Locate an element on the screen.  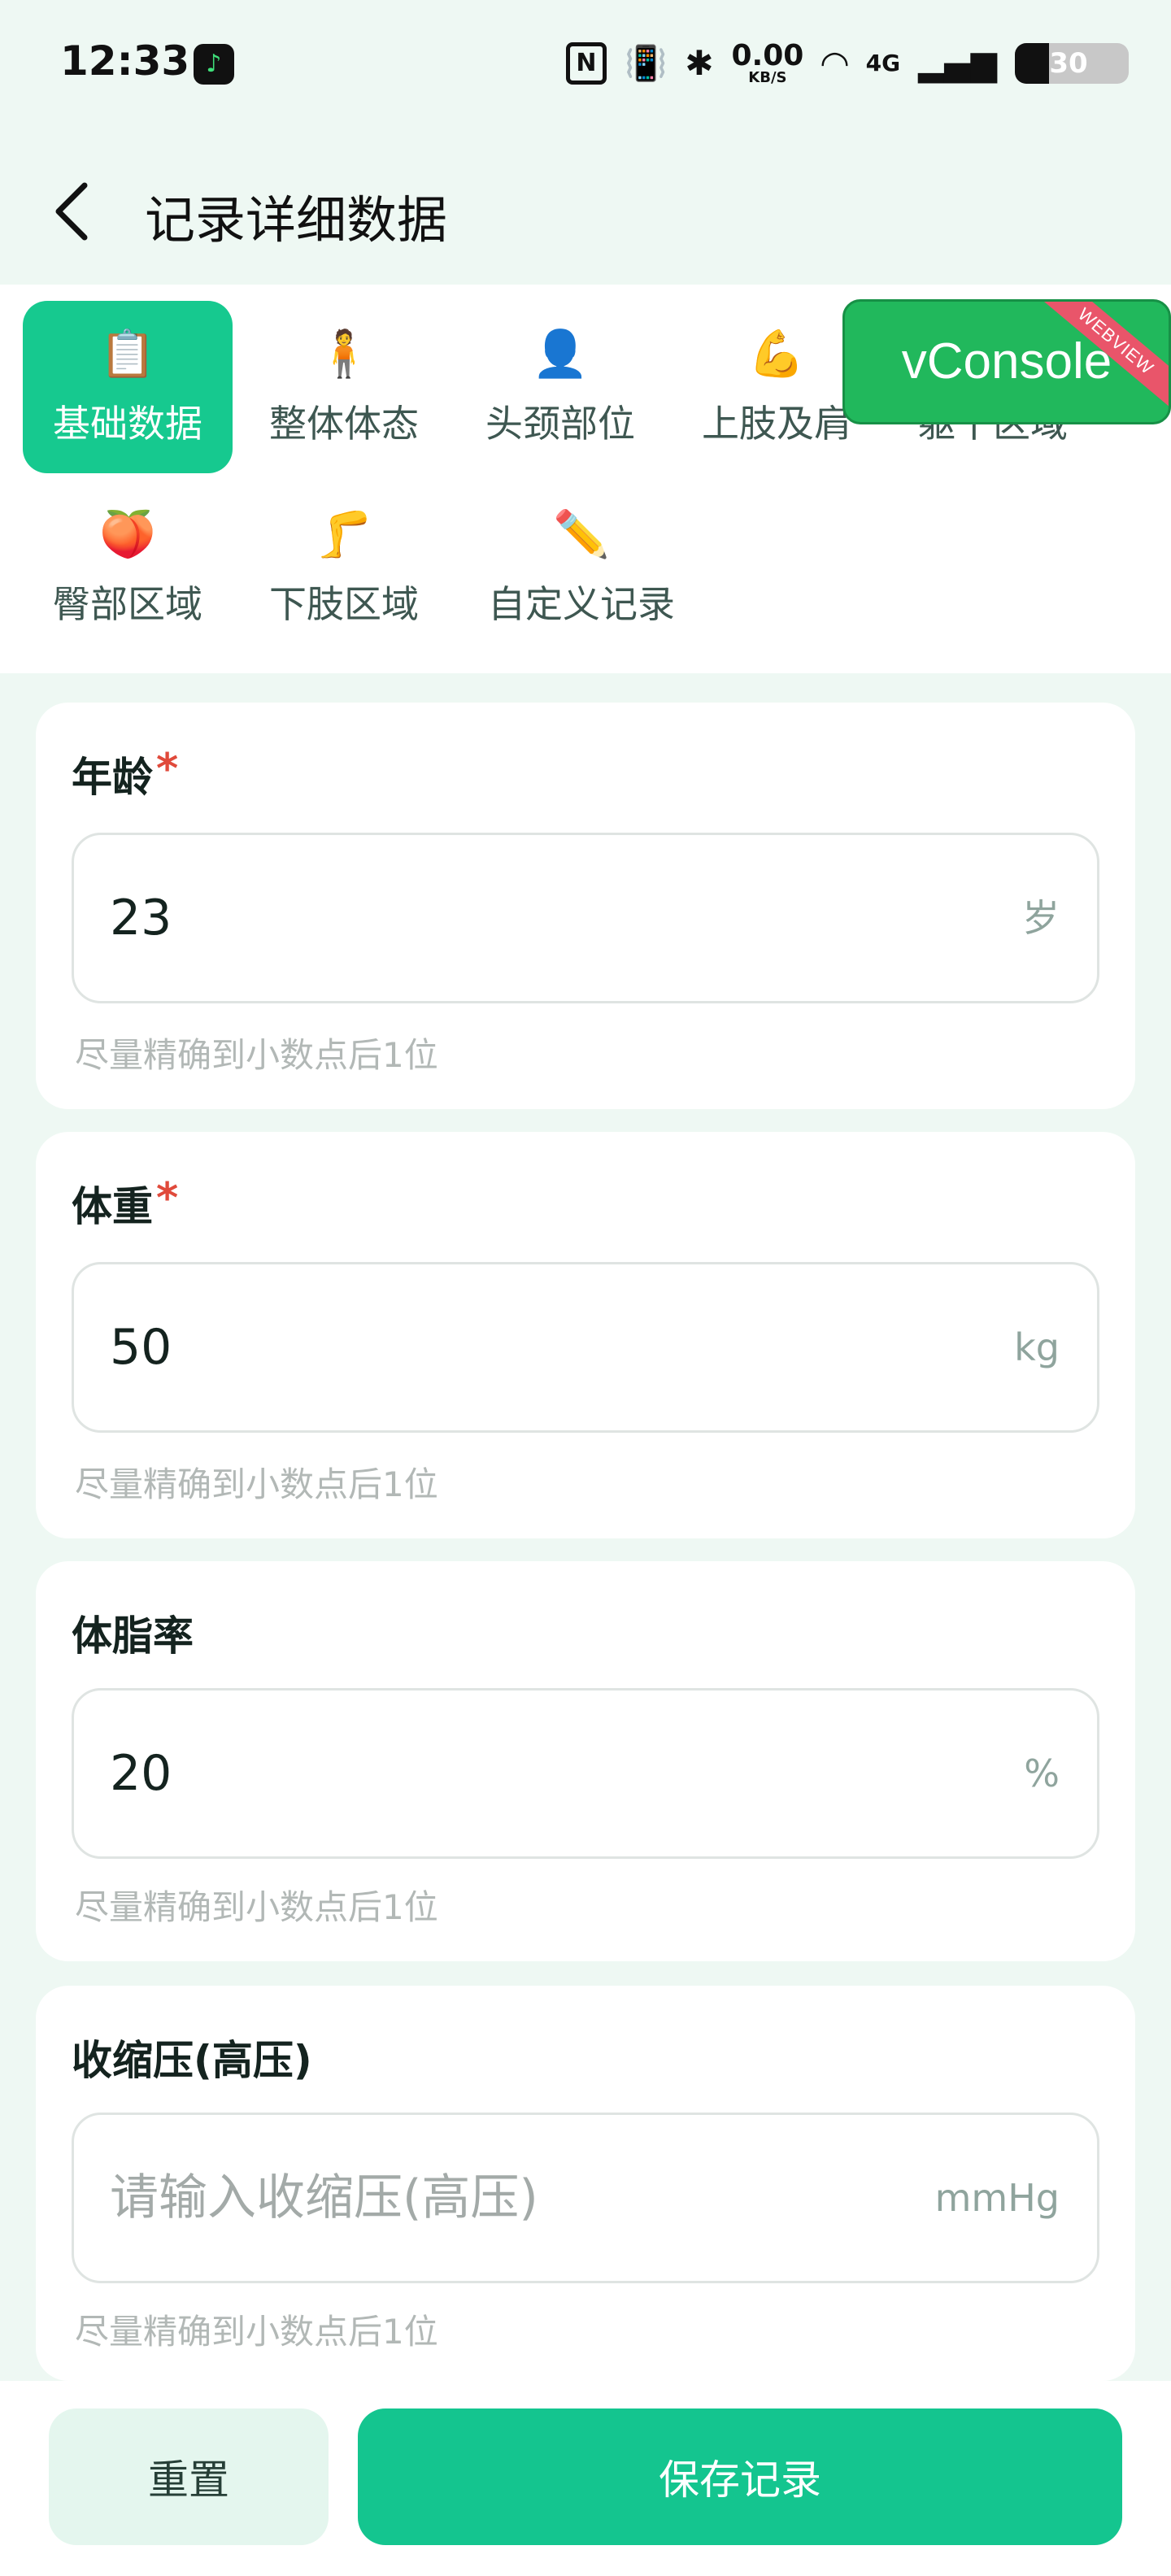
standing-person-icon: 🧍 is located at coordinates (344, 355).